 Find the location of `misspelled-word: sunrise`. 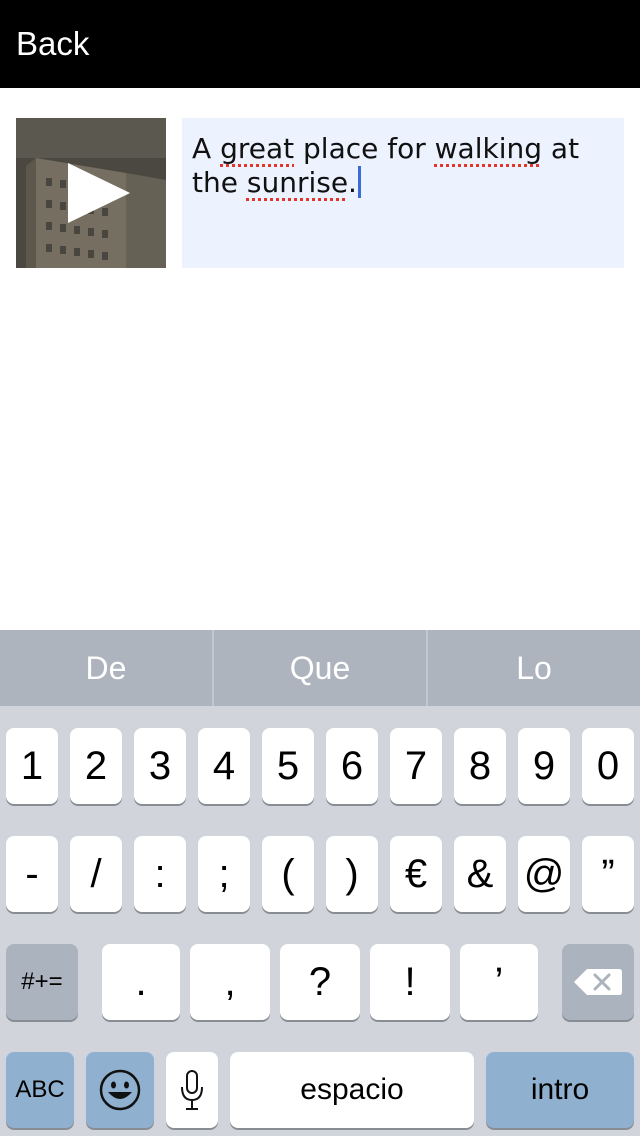

misspelled-word: sunrise is located at coordinates (297, 182).